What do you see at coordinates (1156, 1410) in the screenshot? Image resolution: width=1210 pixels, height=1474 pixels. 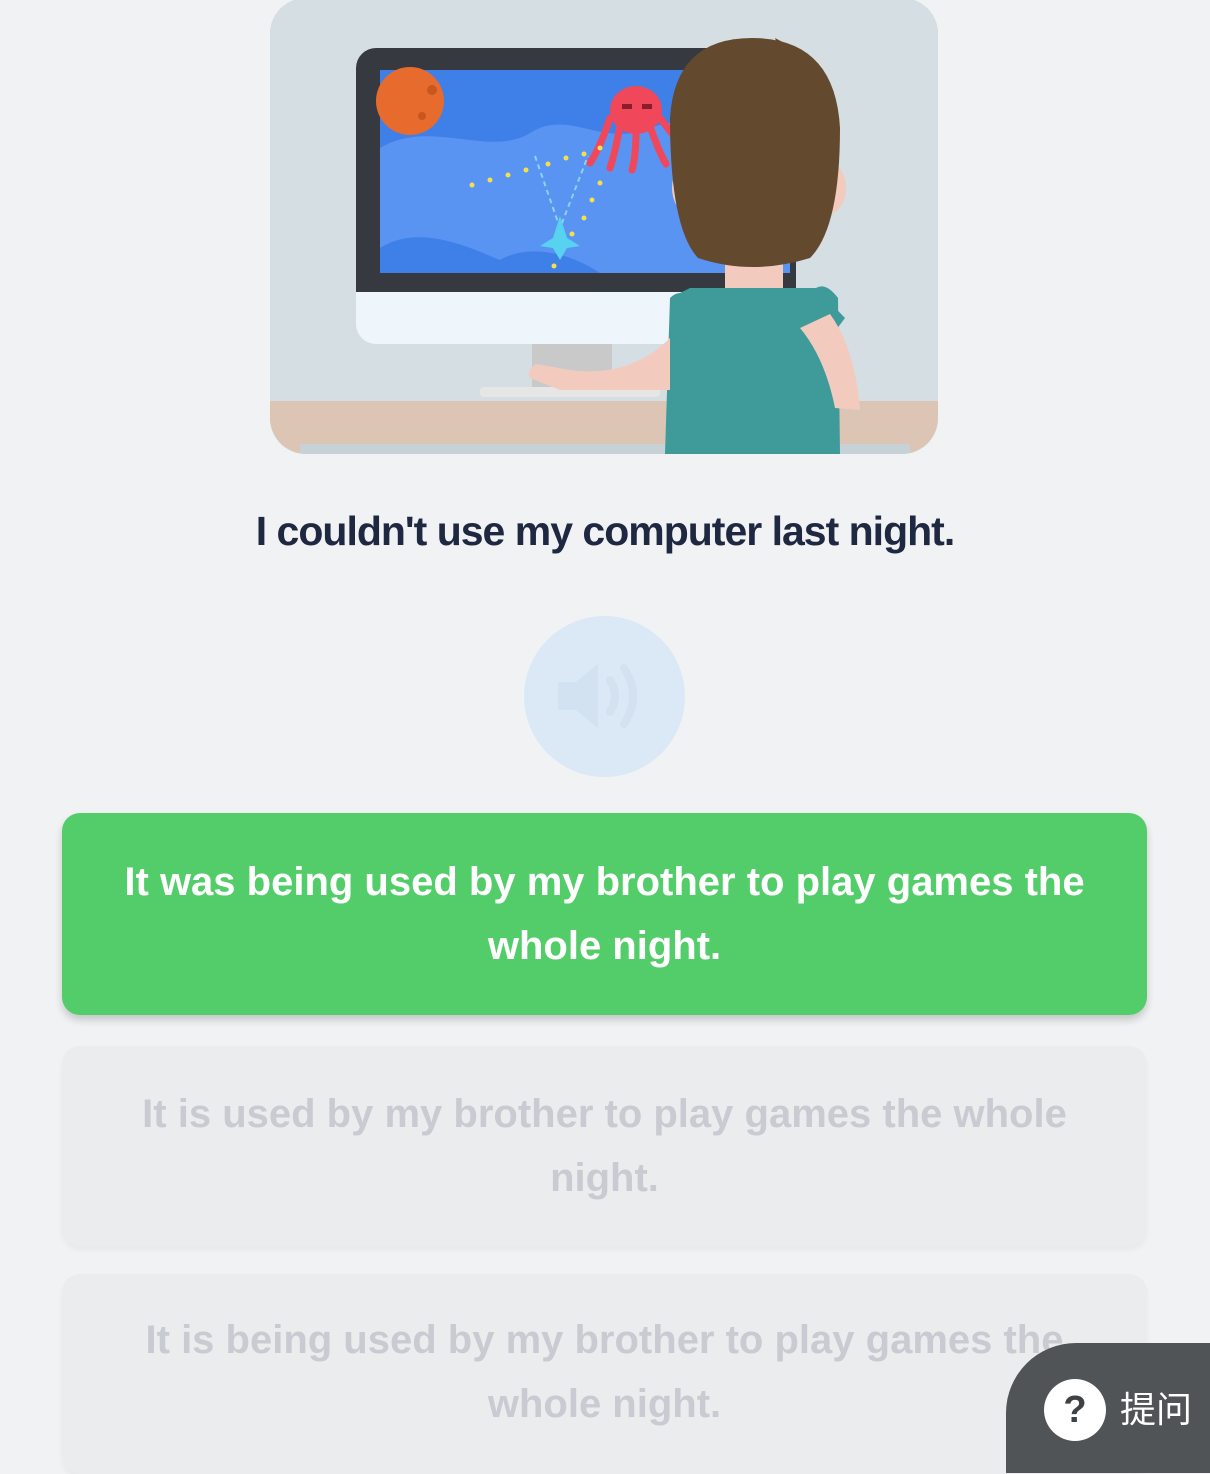 I see `ask-question-label: 提问` at bounding box center [1156, 1410].